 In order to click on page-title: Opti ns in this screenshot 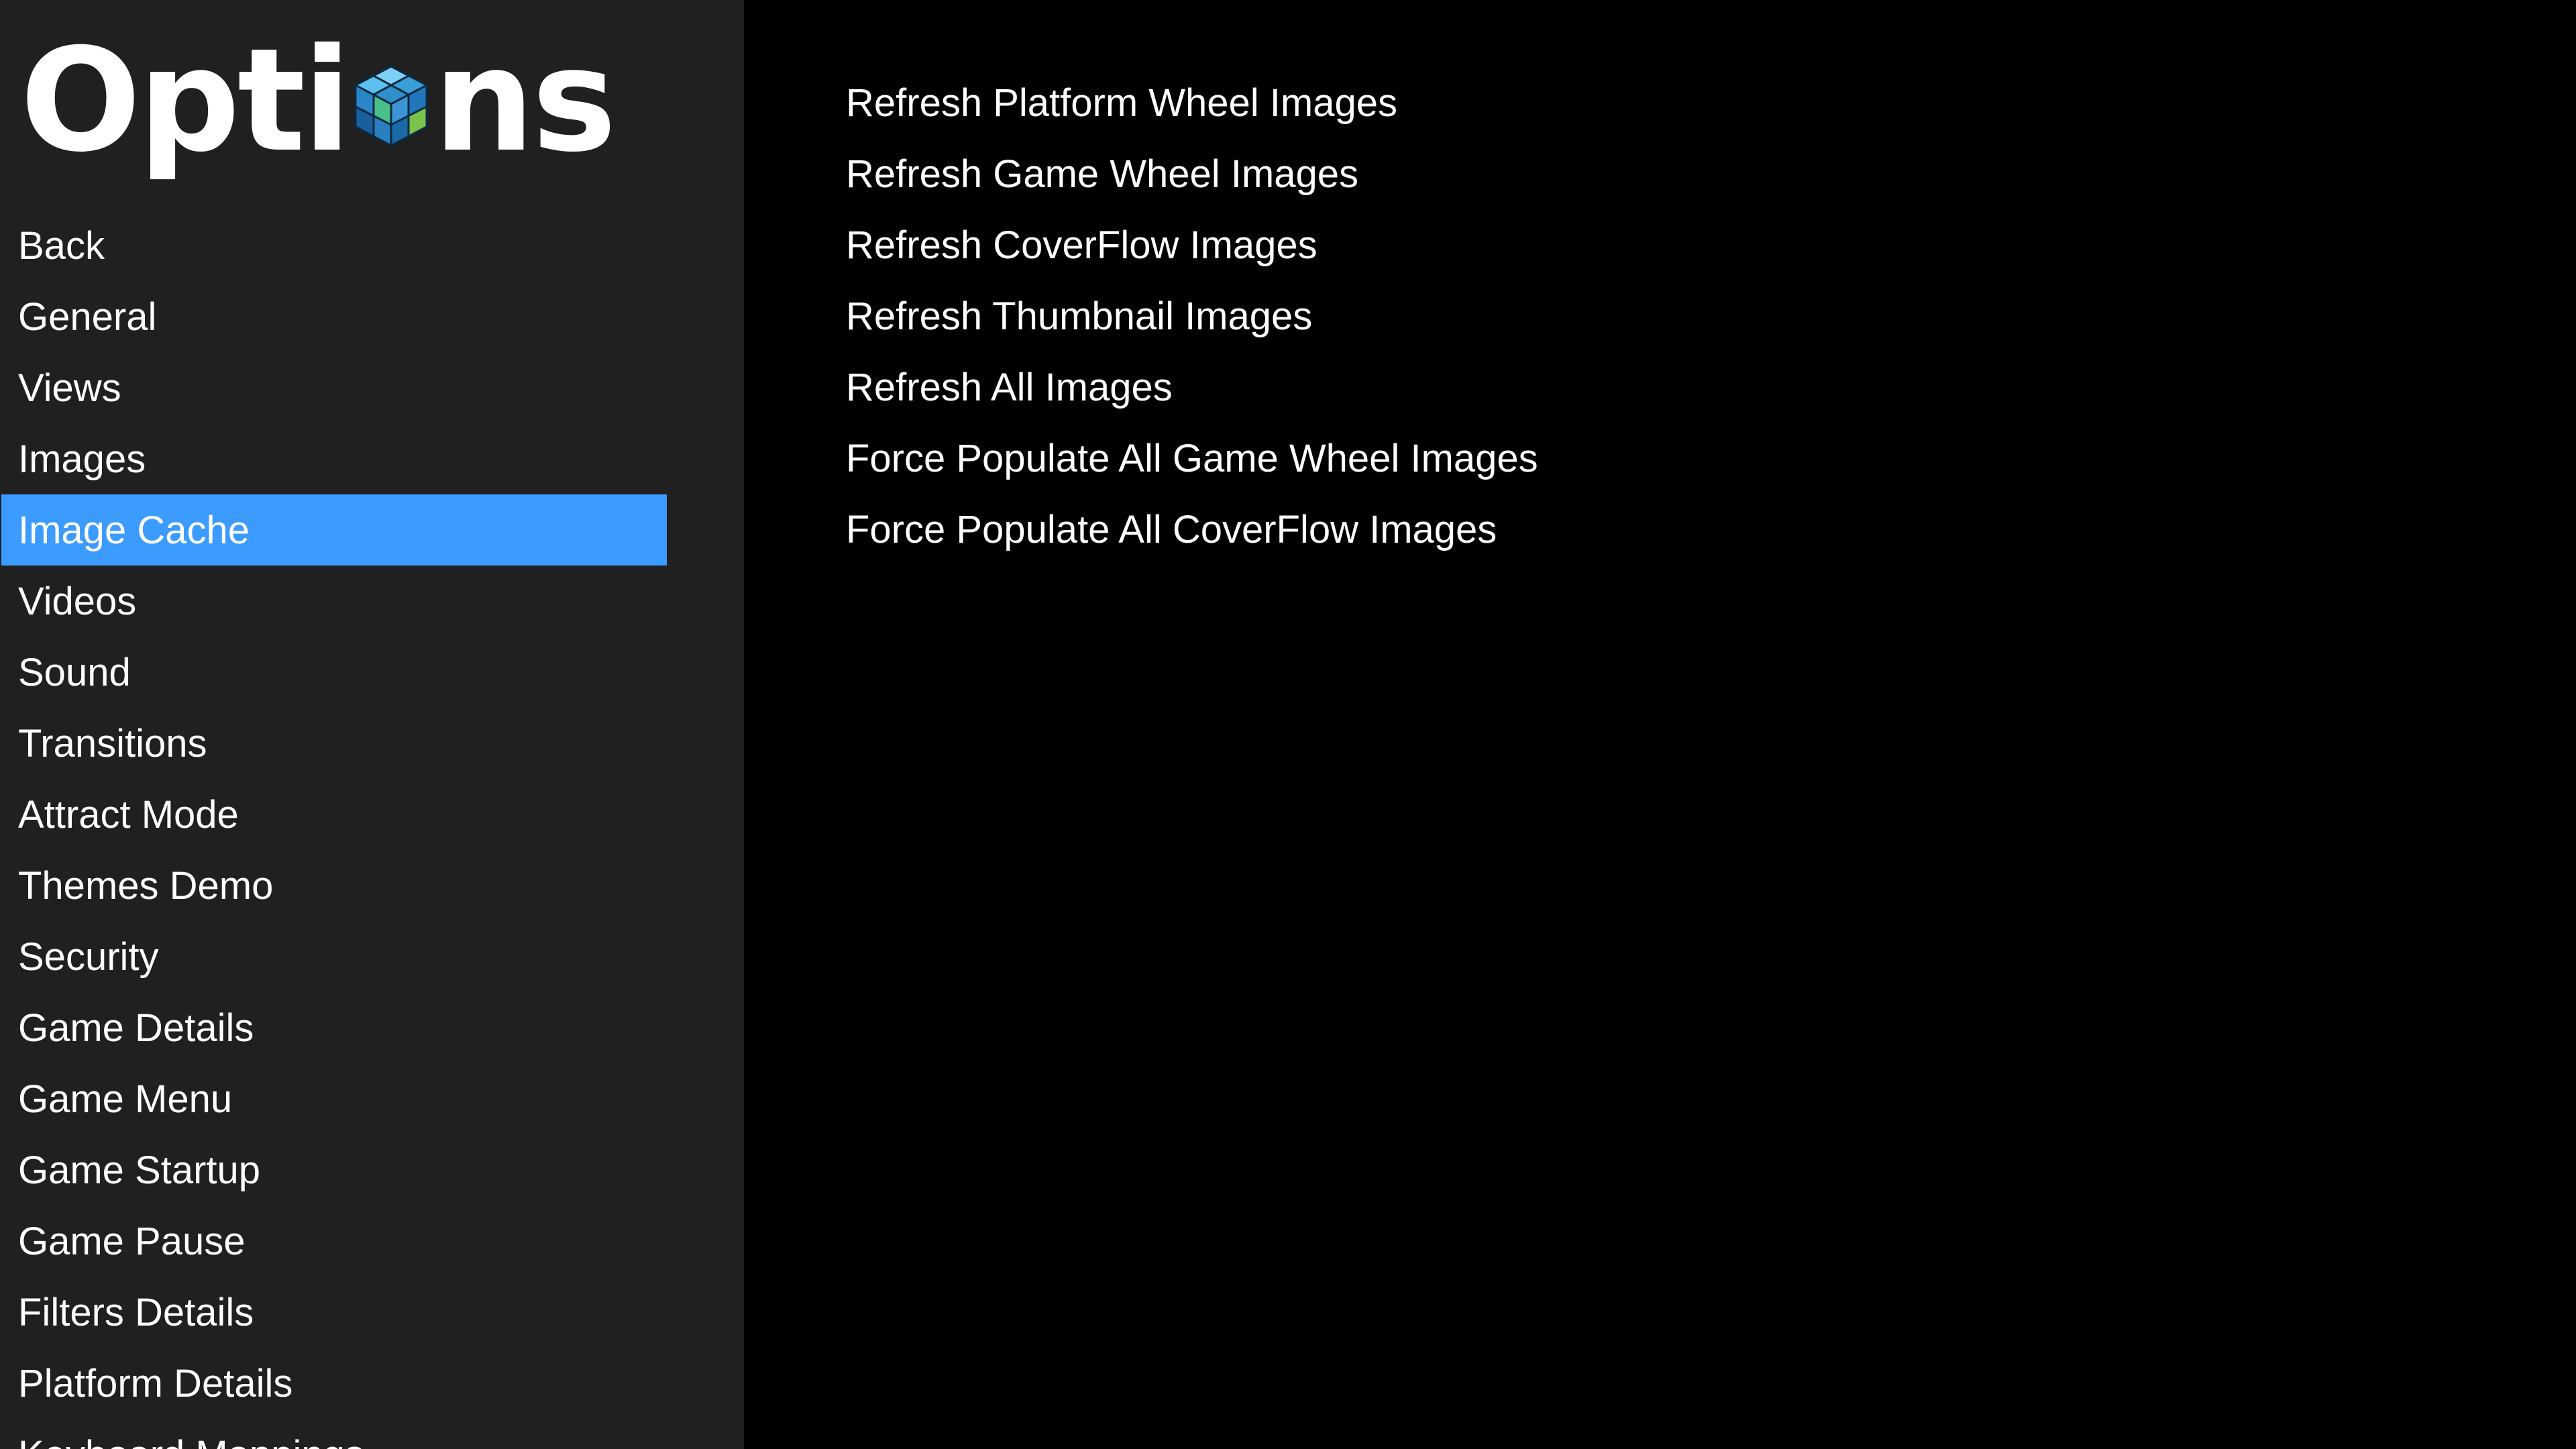, I will do `click(318, 100)`.